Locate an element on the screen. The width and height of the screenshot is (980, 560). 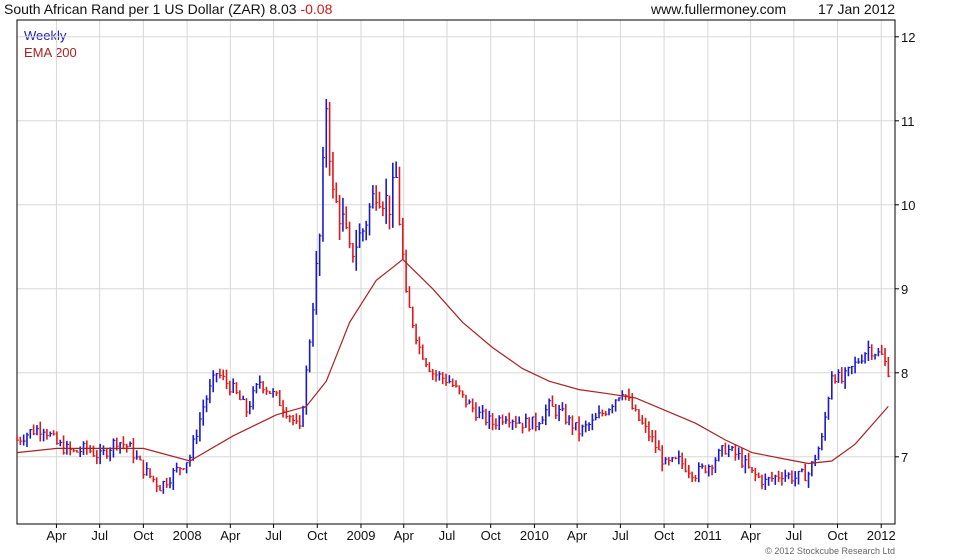
x-tick-label: 2008 is located at coordinates (187, 535).